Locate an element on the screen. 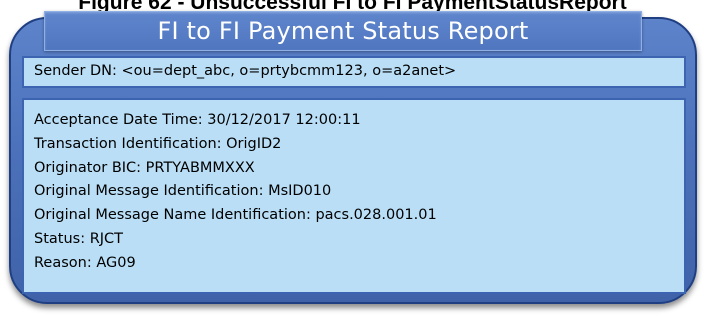 This screenshot has width=705, height=316. title-bar: FI to FI Payment Status Report is located at coordinates (343, 31).